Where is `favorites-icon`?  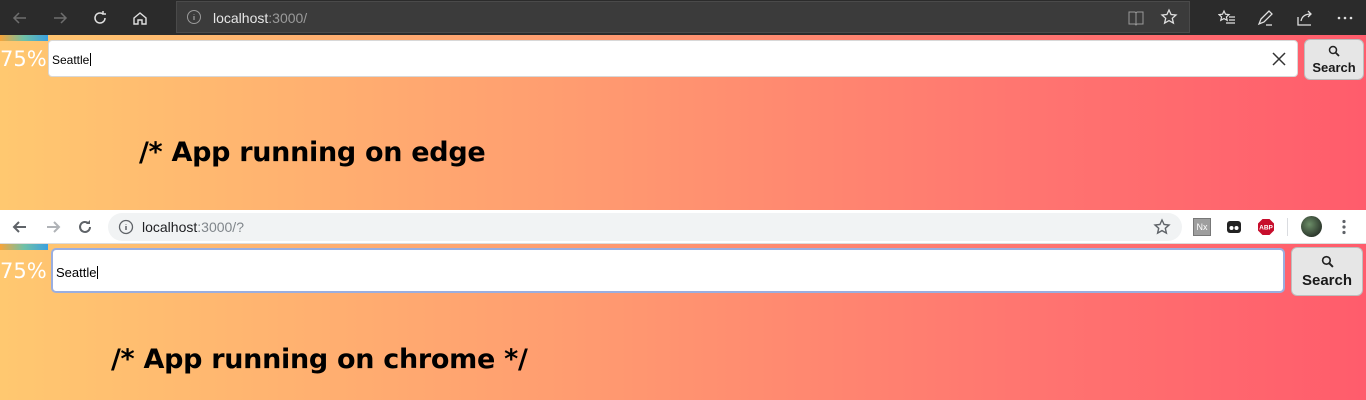 favorites-icon is located at coordinates (1227, 17).